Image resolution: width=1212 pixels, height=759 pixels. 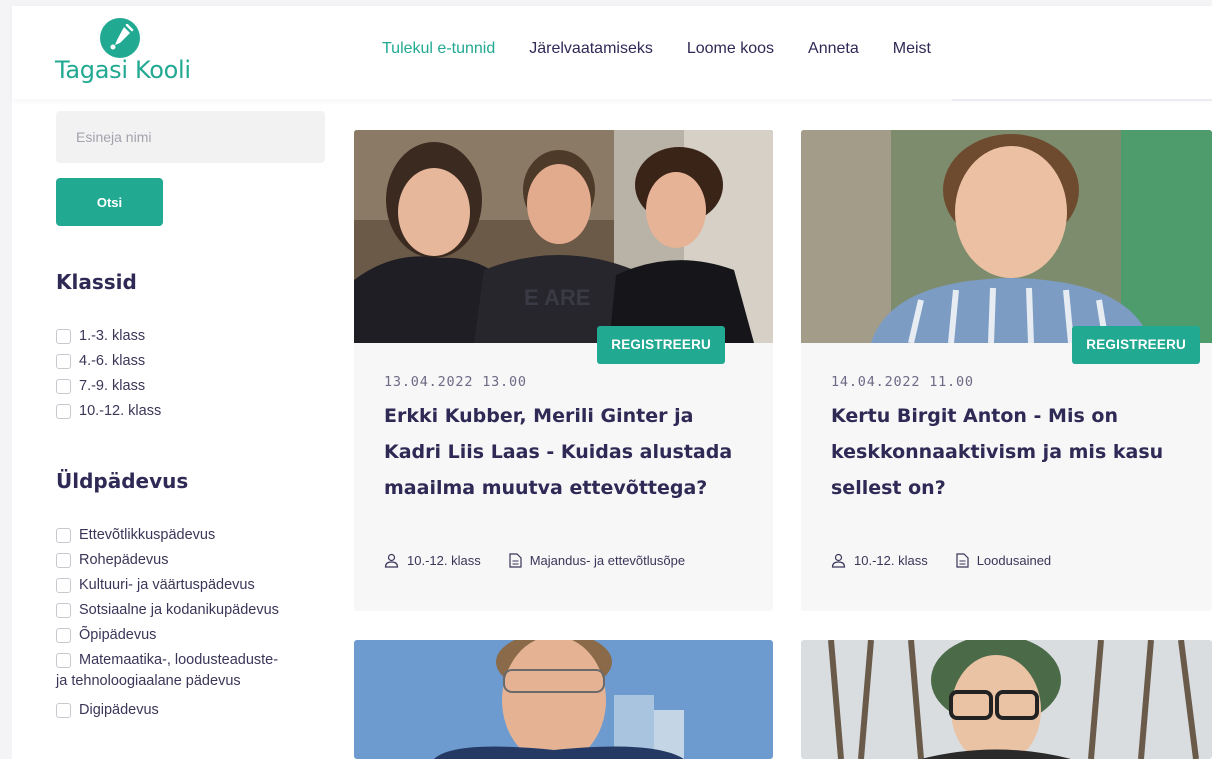 I want to click on header-divider, so click(x=1082, y=100).